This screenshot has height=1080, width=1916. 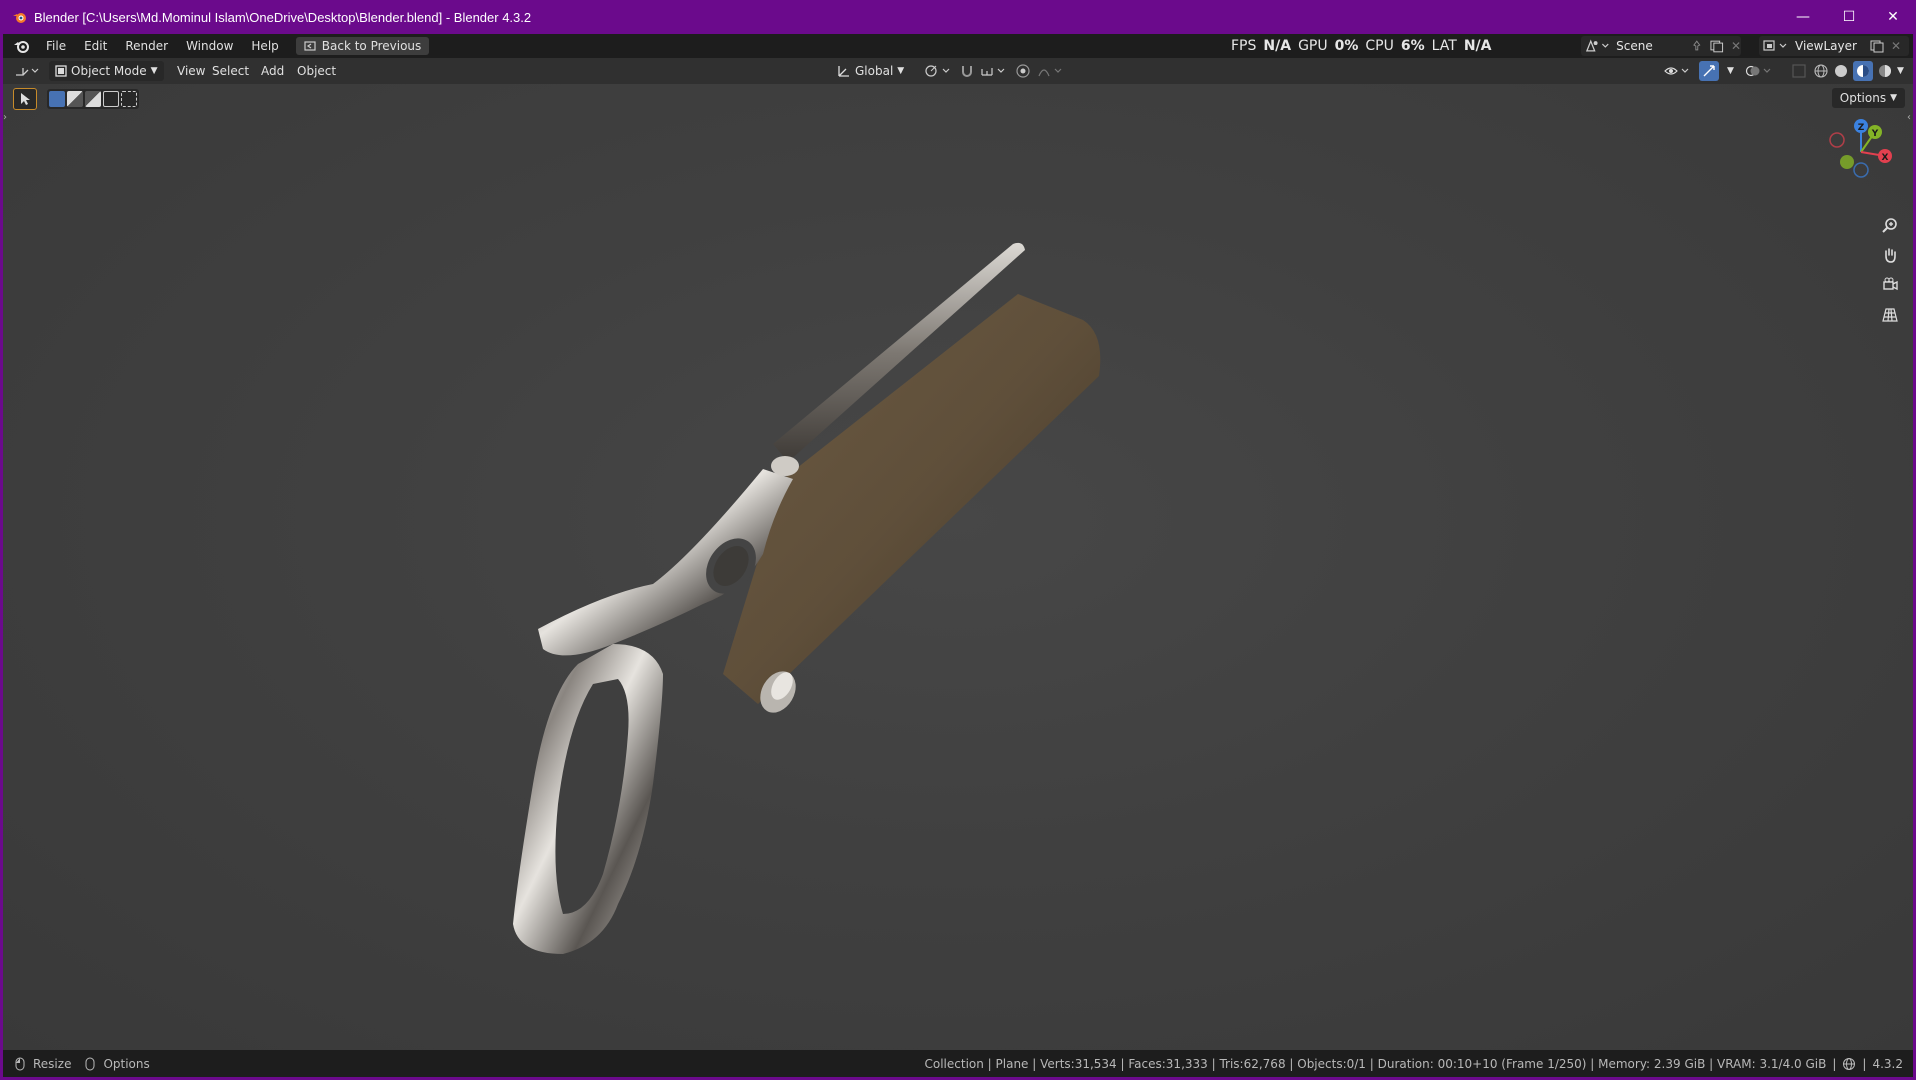 I want to click on view-layer-selector: ViewLayer ✕, so click(x=1834, y=46).